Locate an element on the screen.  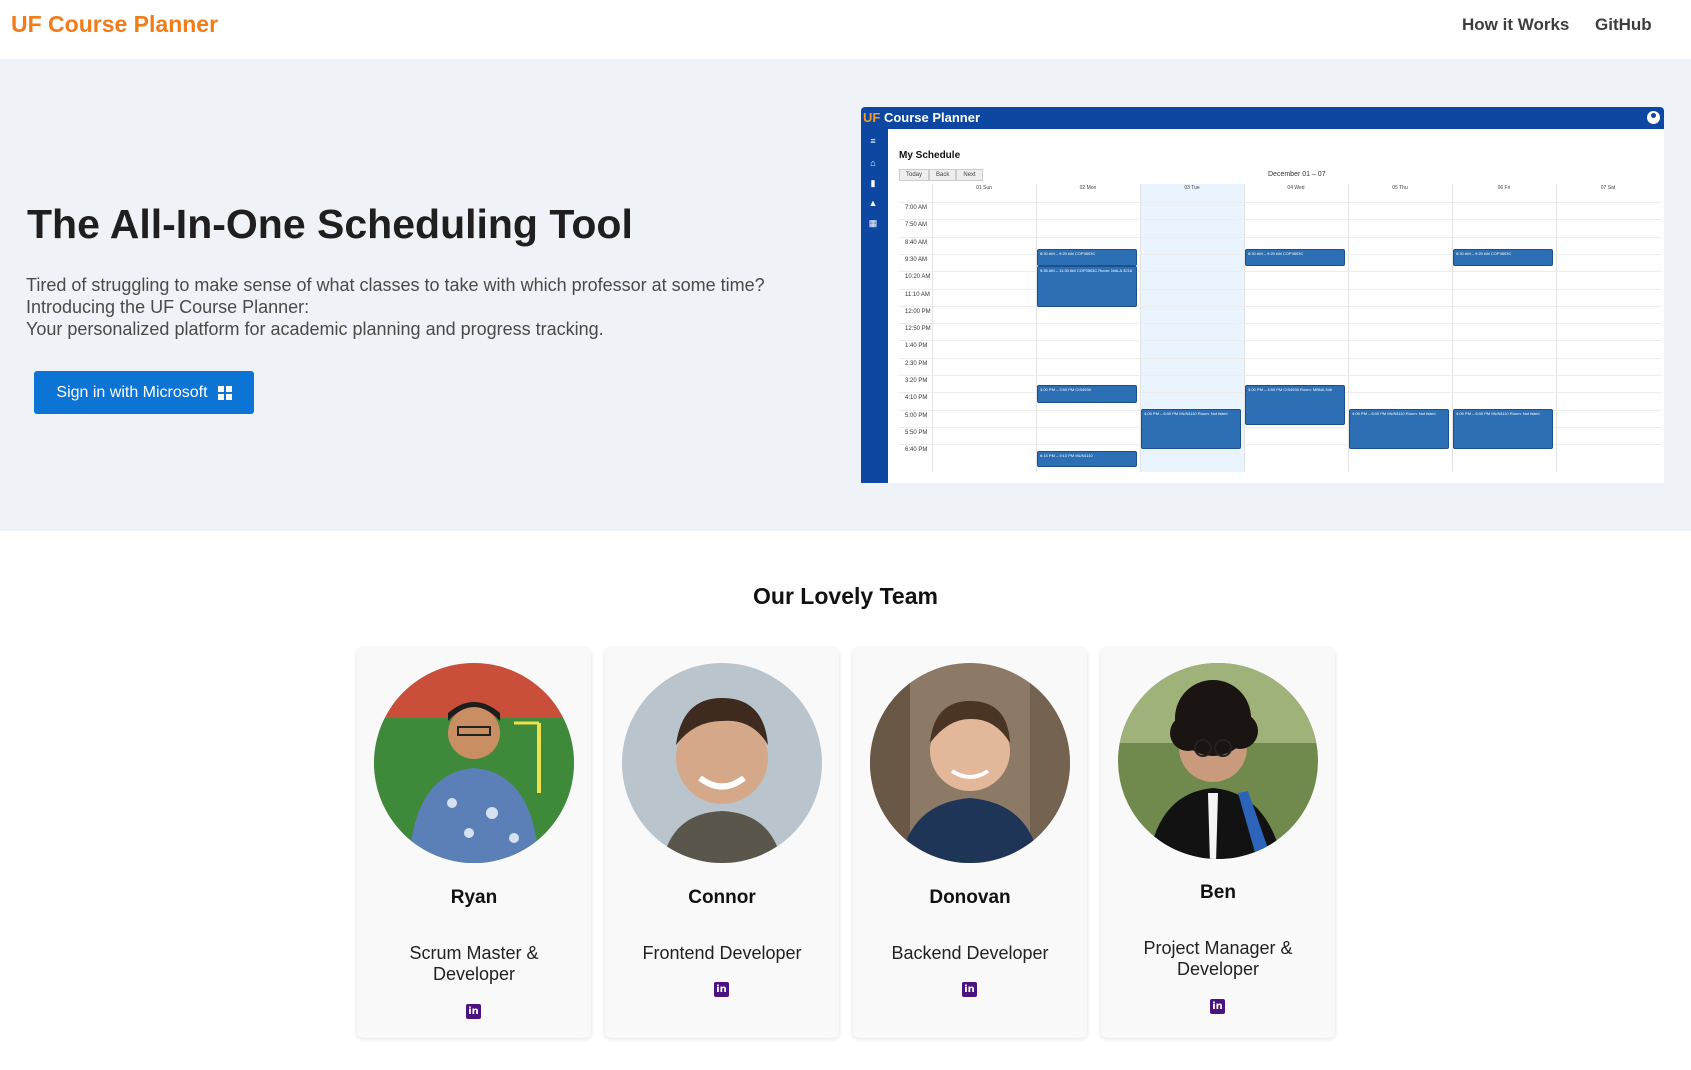
team-card-donovan: Donovan Backend Developer in is located at coordinates (970, 843).